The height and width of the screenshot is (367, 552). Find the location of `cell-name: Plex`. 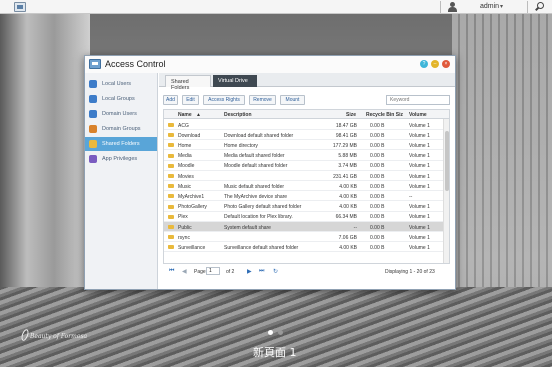

cell-name: Plex is located at coordinates (183, 217).